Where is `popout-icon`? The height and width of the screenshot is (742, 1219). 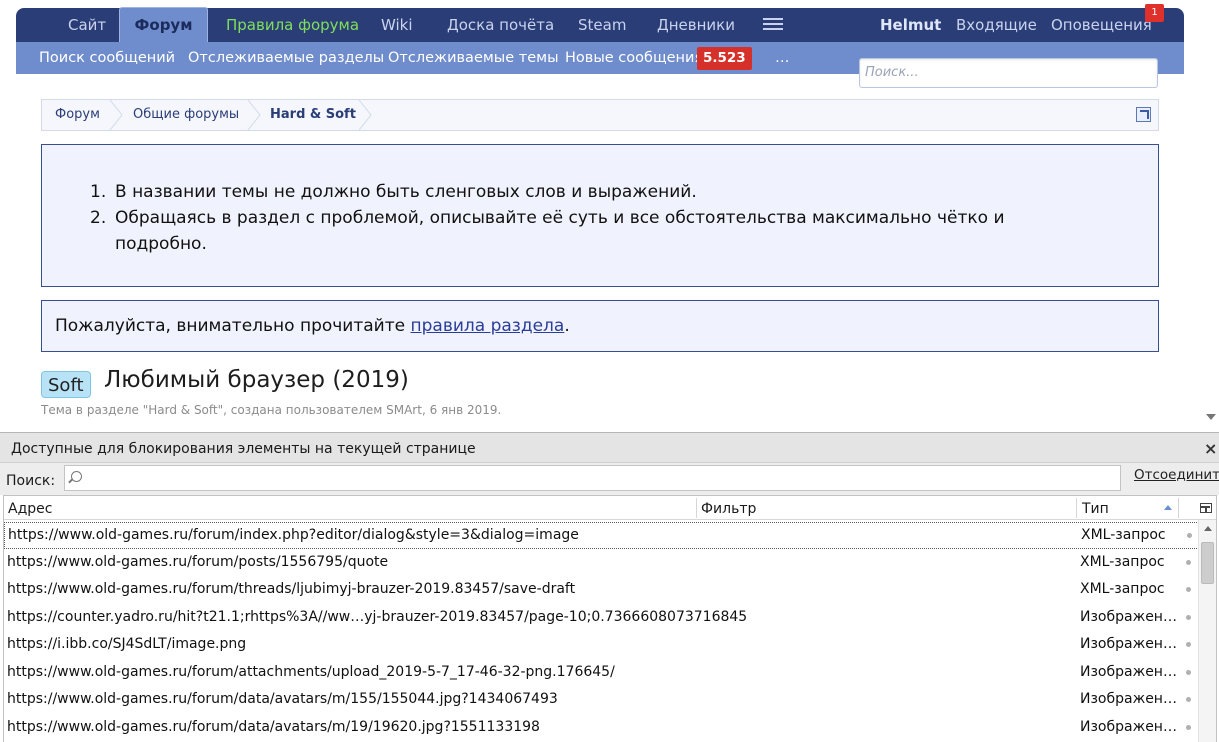
popout-icon is located at coordinates (1143, 114).